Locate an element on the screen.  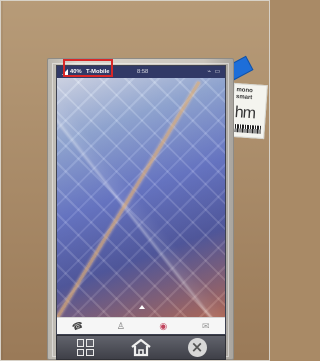
navigation-bar: × is located at coordinates (141, 347).